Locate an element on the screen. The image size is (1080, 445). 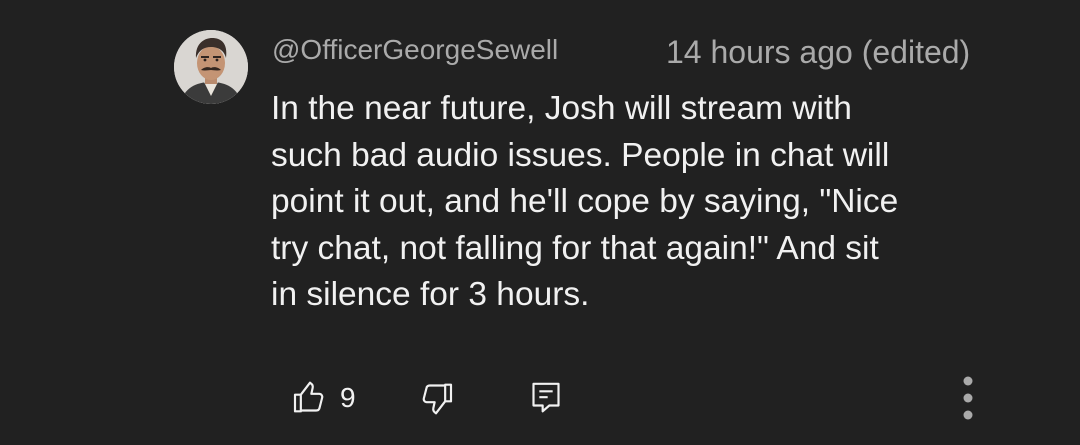
like-count: 9 is located at coordinates (348, 397).